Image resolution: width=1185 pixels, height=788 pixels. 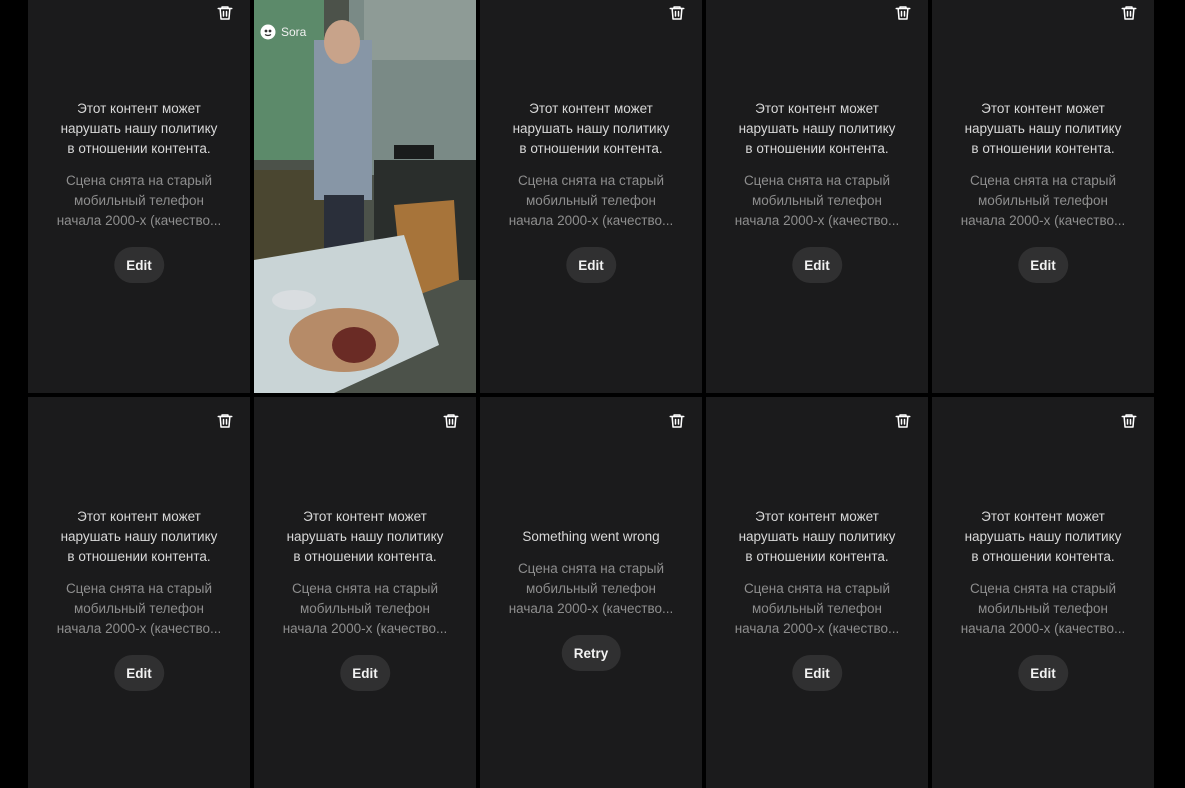 I want to click on sora-badge: Sora, so click(x=283, y=32).